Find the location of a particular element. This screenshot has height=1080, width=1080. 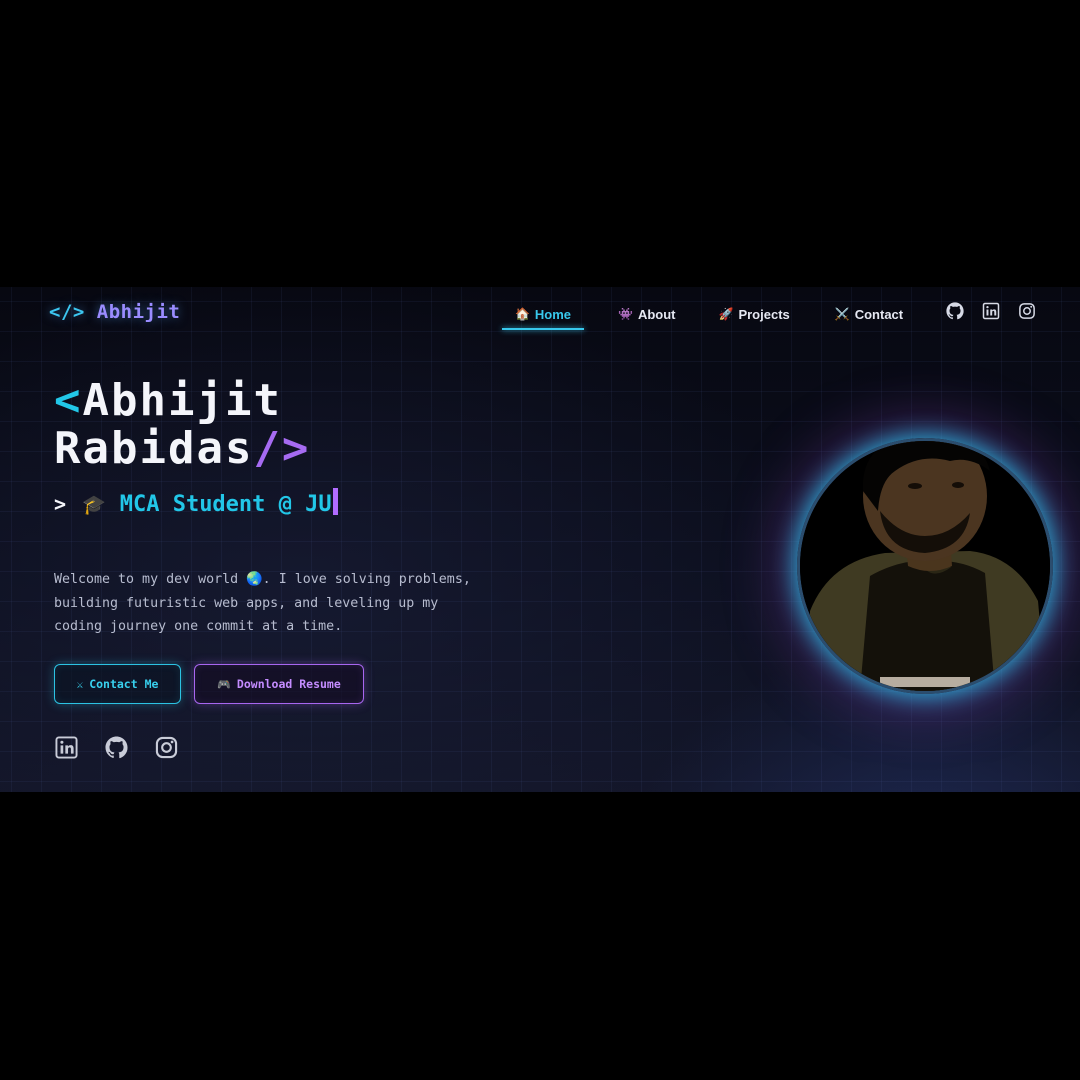

hero-social-links is located at coordinates (116, 747).